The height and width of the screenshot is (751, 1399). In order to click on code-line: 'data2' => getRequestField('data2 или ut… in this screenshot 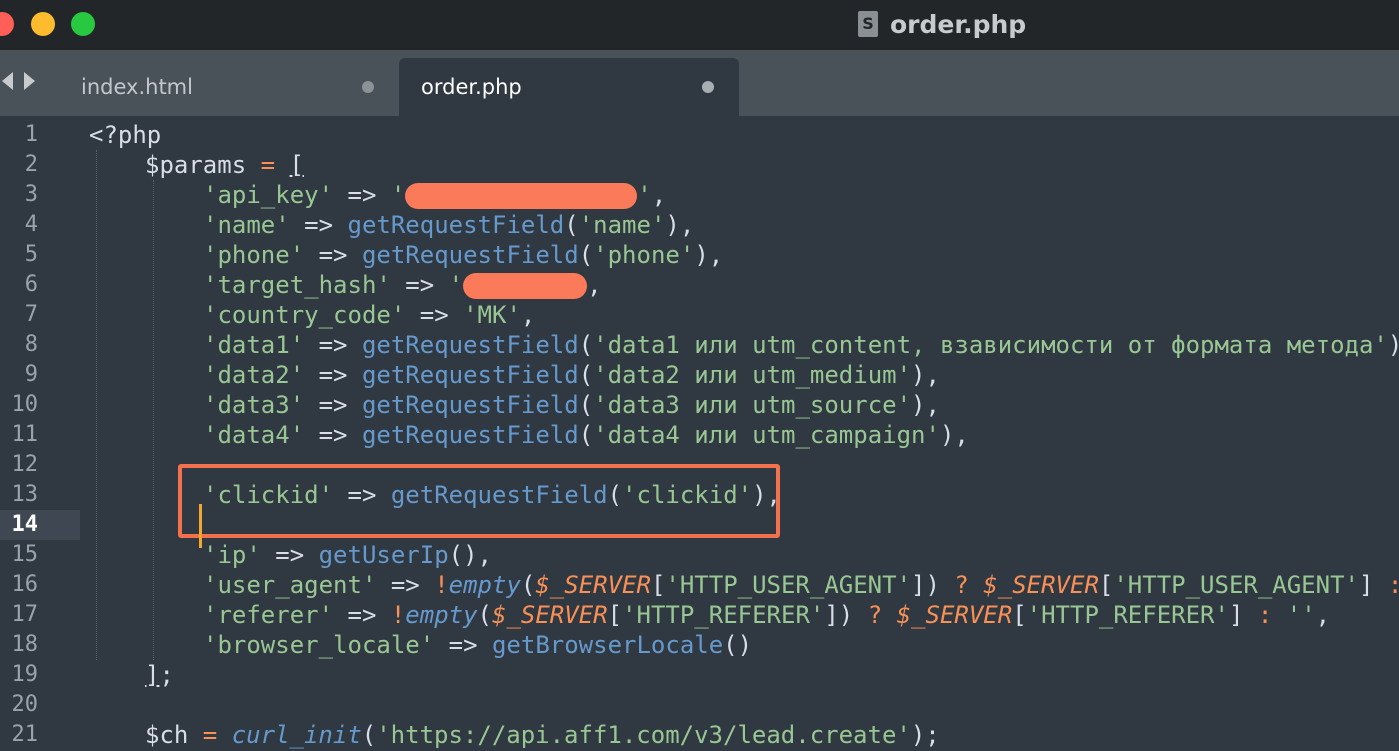, I will do `click(571, 375)`.